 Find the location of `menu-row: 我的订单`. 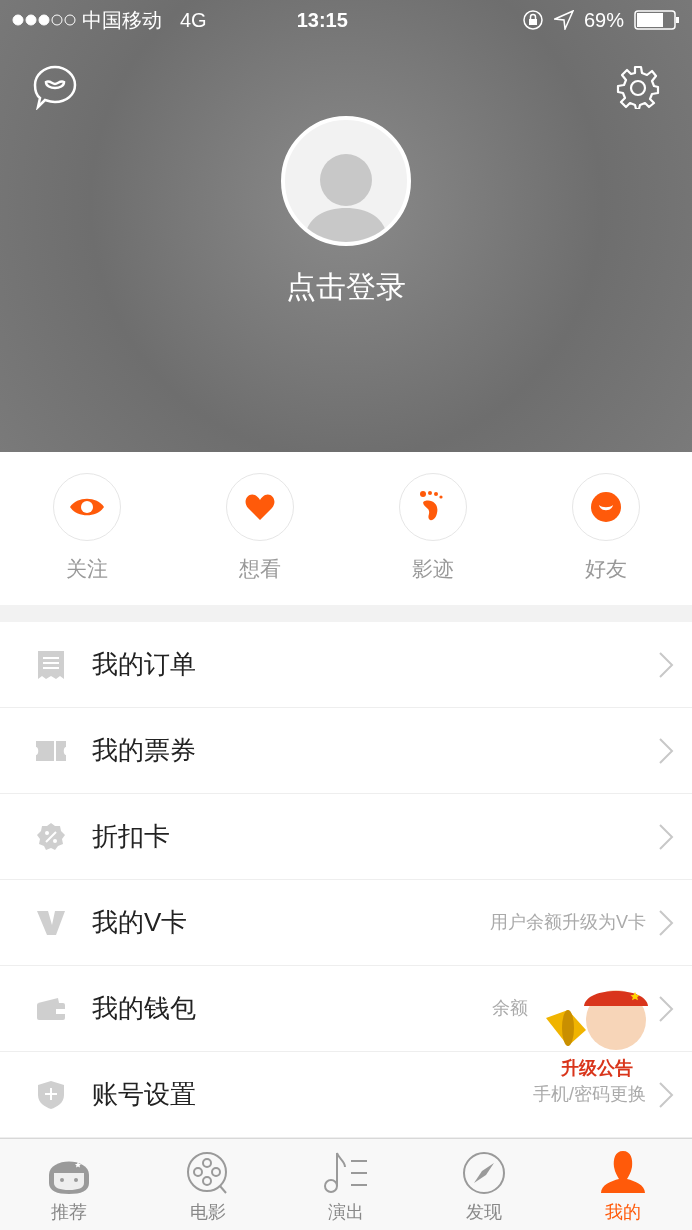

menu-row: 我的订单 is located at coordinates (346, 665).